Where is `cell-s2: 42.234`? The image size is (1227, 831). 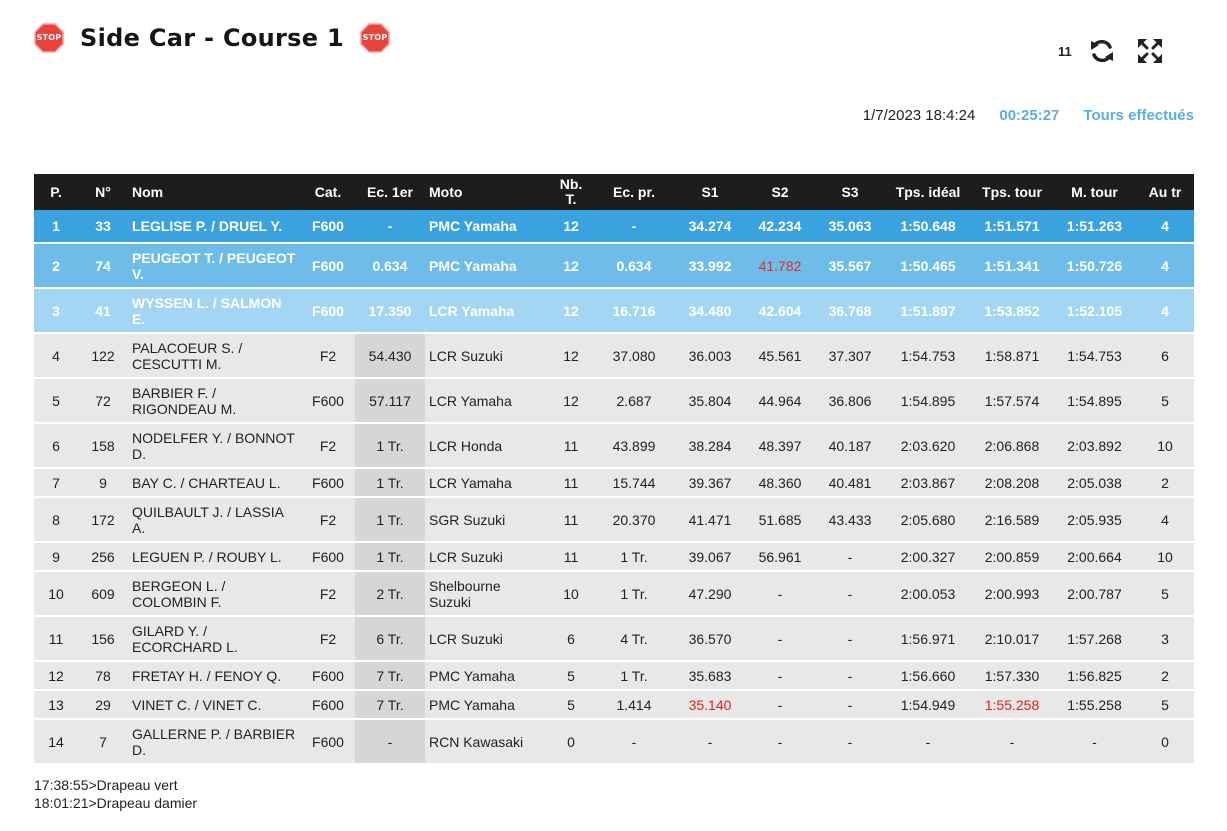 cell-s2: 42.234 is located at coordinates (780, 227).